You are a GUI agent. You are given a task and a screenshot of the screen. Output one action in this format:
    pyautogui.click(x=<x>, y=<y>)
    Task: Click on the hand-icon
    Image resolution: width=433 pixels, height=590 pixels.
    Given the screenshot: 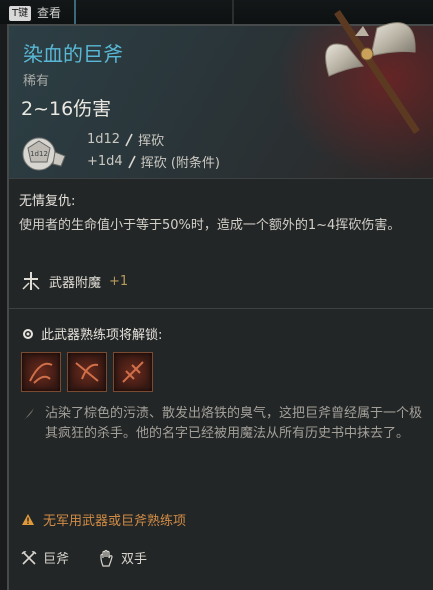 What is the action you would take?
    pyautogui.click(x=106, y=558)
    